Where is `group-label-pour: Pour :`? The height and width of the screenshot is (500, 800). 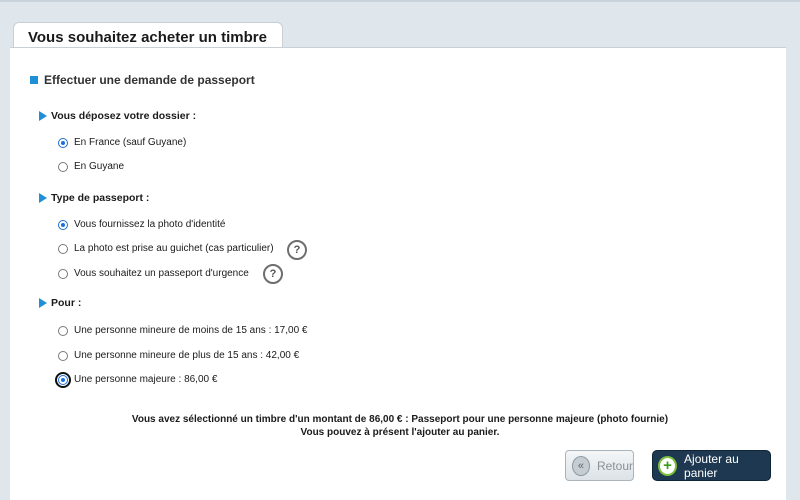
group-label-pour: Pour : is located at coordinates (60, 303).